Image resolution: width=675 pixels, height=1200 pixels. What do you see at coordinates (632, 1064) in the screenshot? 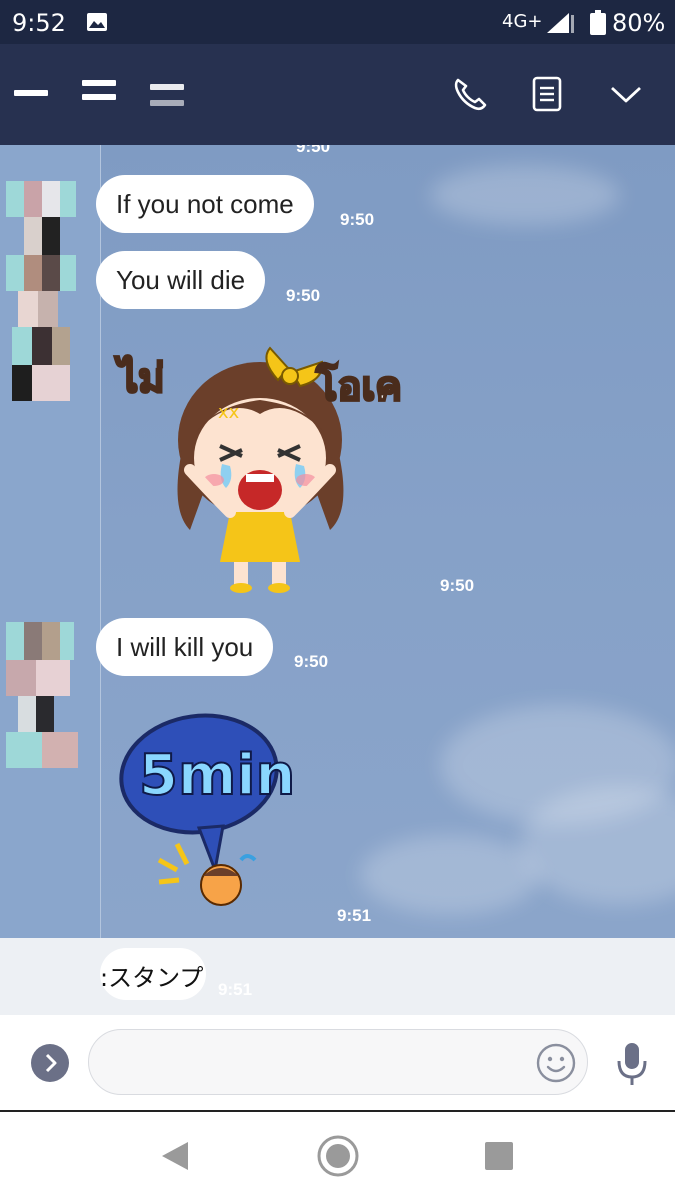
I see `microphone-icon` at bounding box center [632, 1064].